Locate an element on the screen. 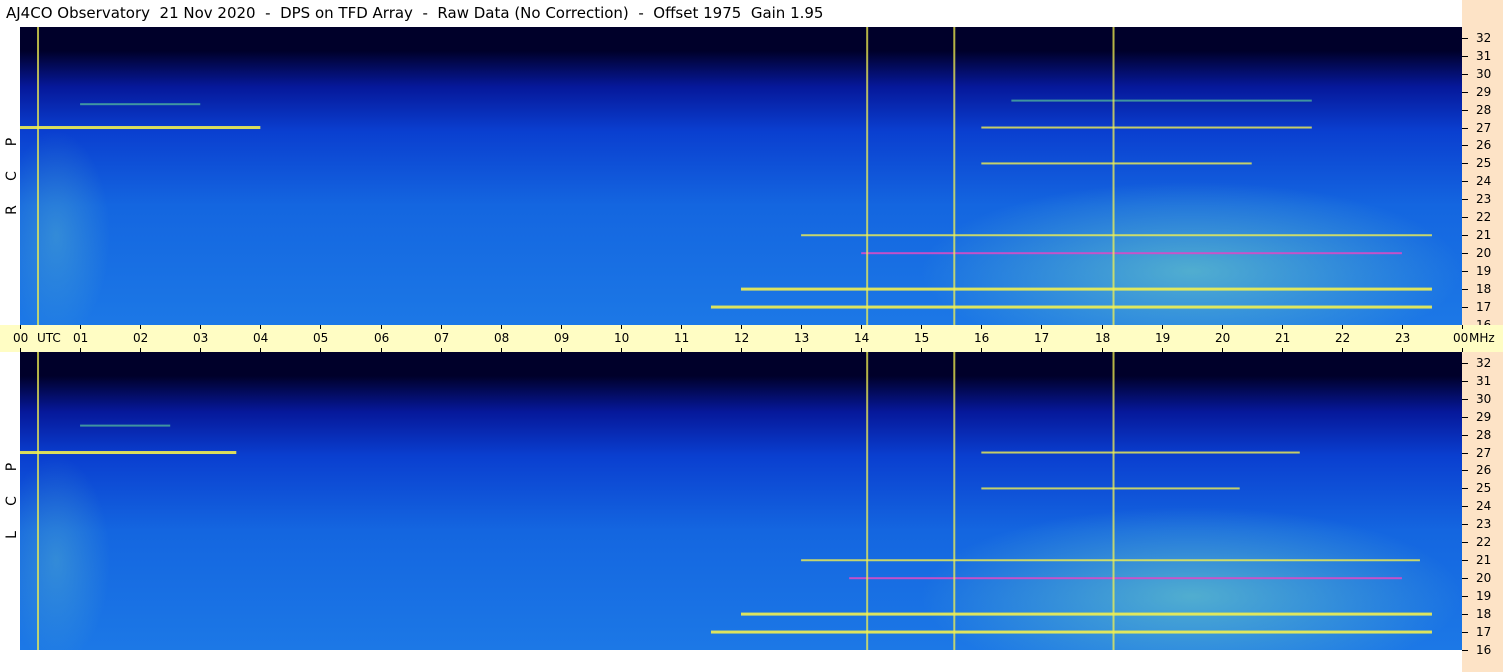  time-tick-label: 21 is located at coordinates (1283, 338).